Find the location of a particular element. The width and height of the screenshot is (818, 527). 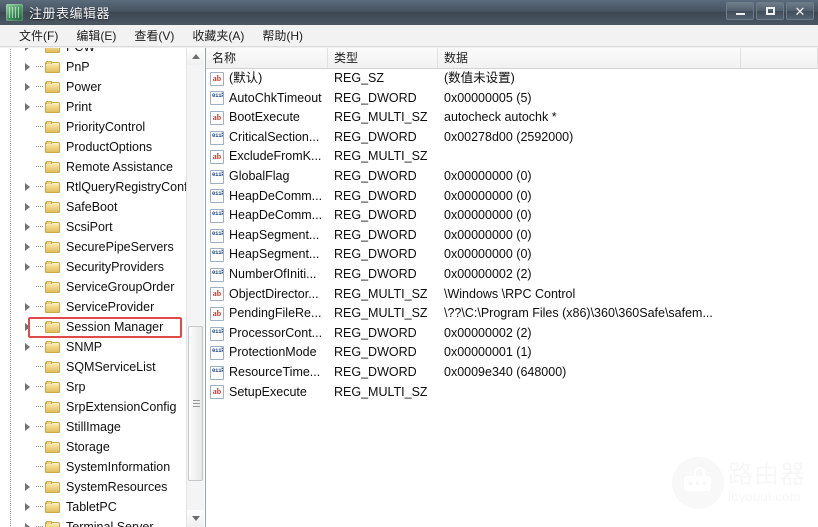

menu-favorites: 收藏夹(A) is located at coordinates (218, 35).